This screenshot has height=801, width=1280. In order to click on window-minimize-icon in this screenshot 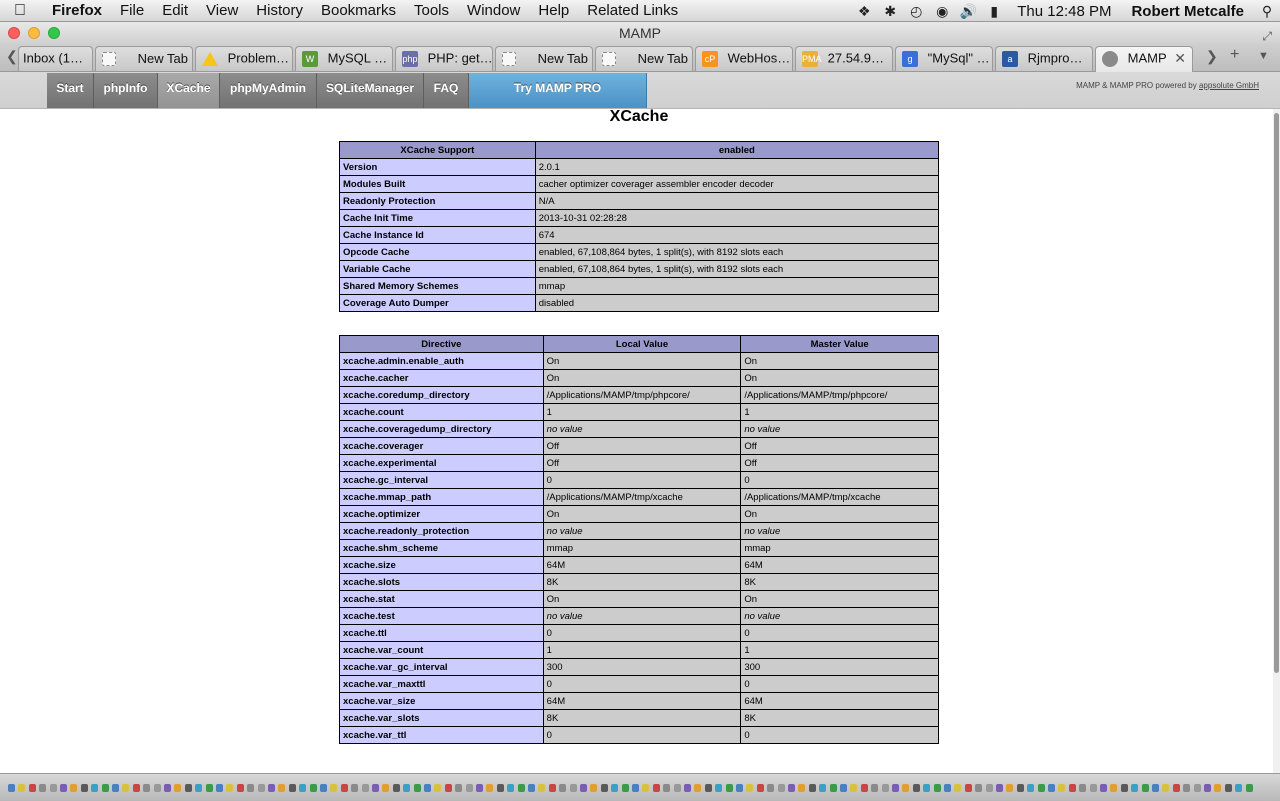, I will do `click(34, 33)`.